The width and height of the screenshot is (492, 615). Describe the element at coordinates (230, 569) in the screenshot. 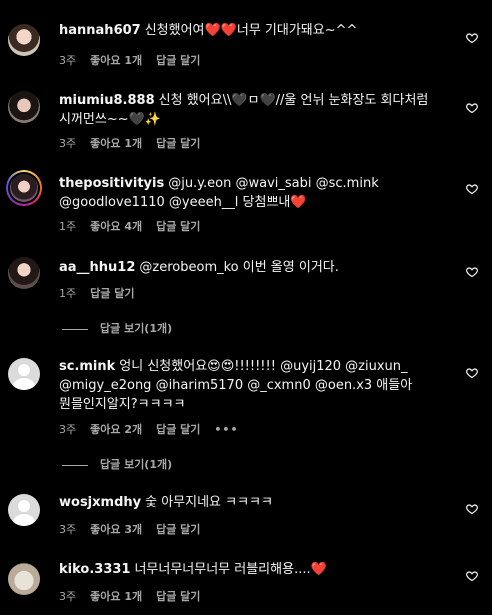

I see `comment-body: 너무너무너무너무 러블리해용....❤️` at that location.